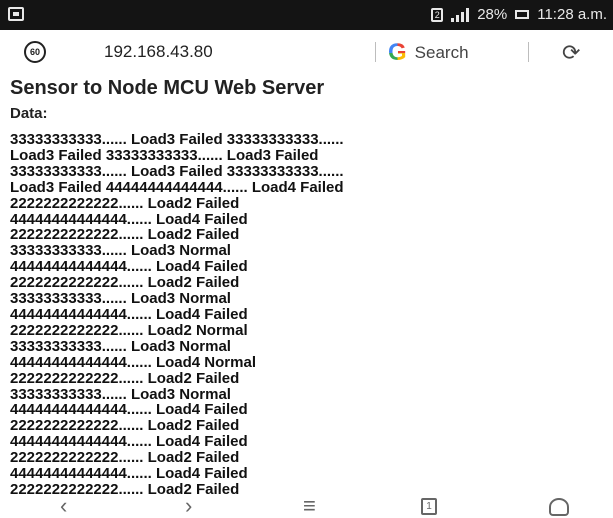  I want to click on clock: 11:28 a.m., so click(572, 14).